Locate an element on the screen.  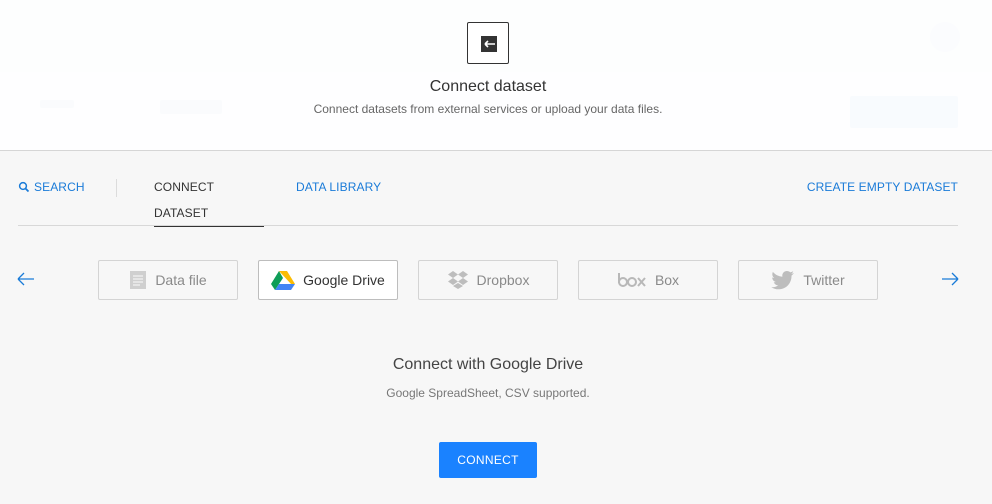
source-google-drive: Google Drive is located at coordinates (328, 280).